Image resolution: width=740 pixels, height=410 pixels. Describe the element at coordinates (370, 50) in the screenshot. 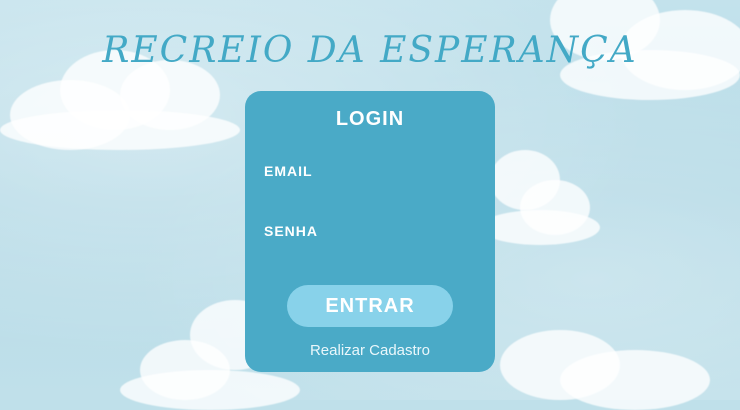

I see `app-title: RECREIO DA ESPERANÇA` at that location.